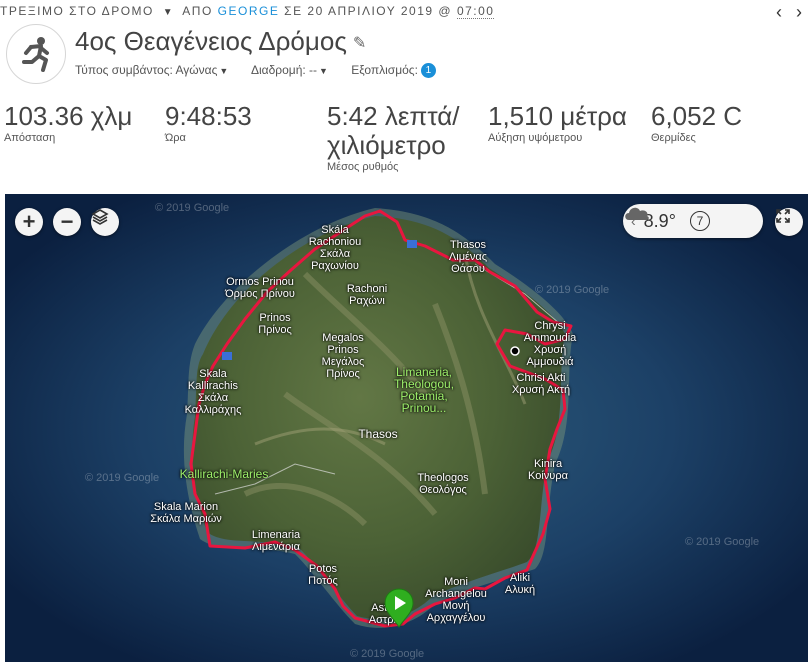  I want to click on start-marker-icon, so click(399, 608).